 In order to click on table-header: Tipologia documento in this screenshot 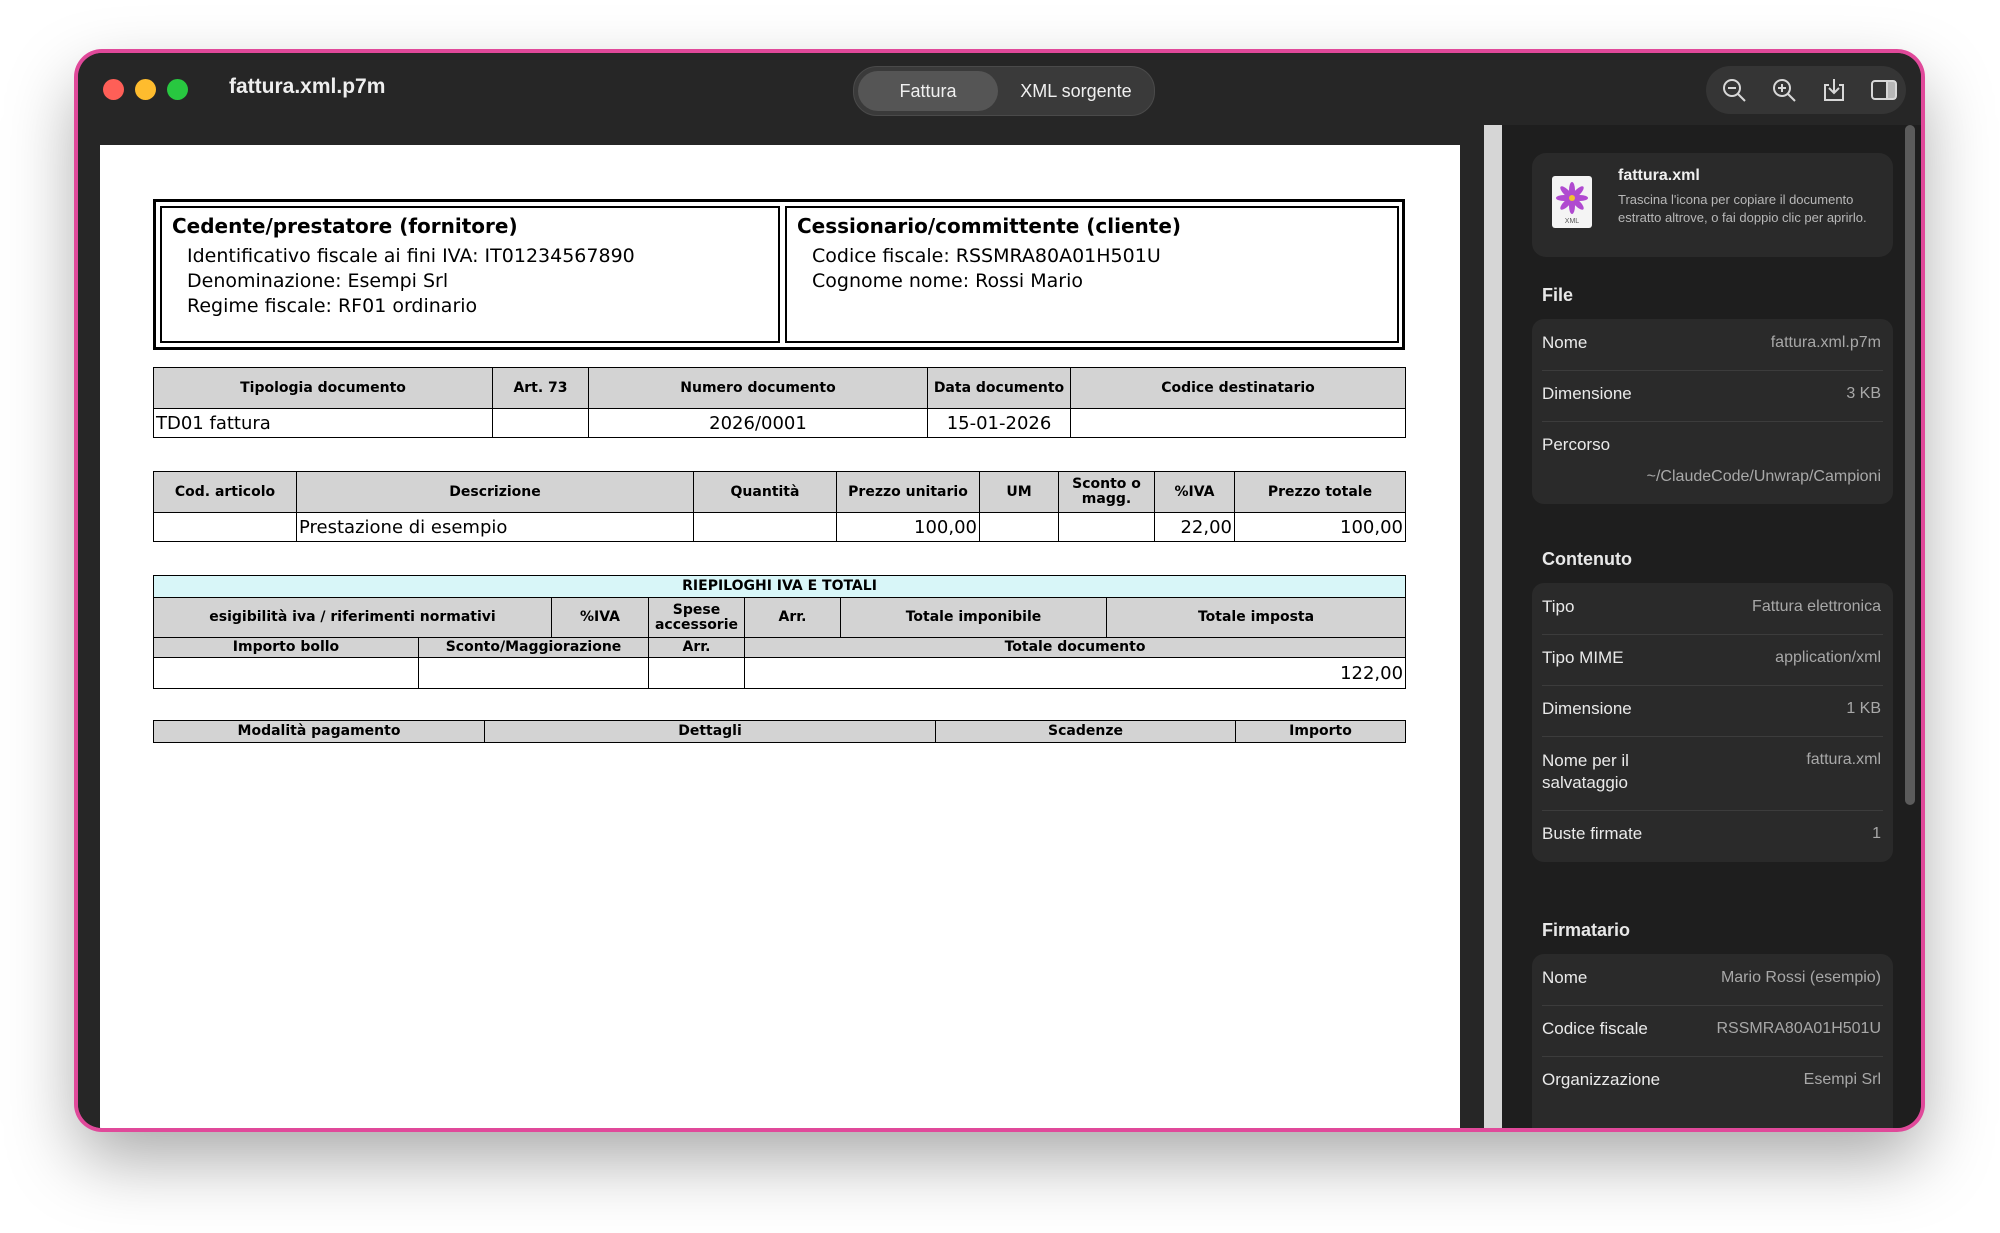, I will do `click(323, 388)`.